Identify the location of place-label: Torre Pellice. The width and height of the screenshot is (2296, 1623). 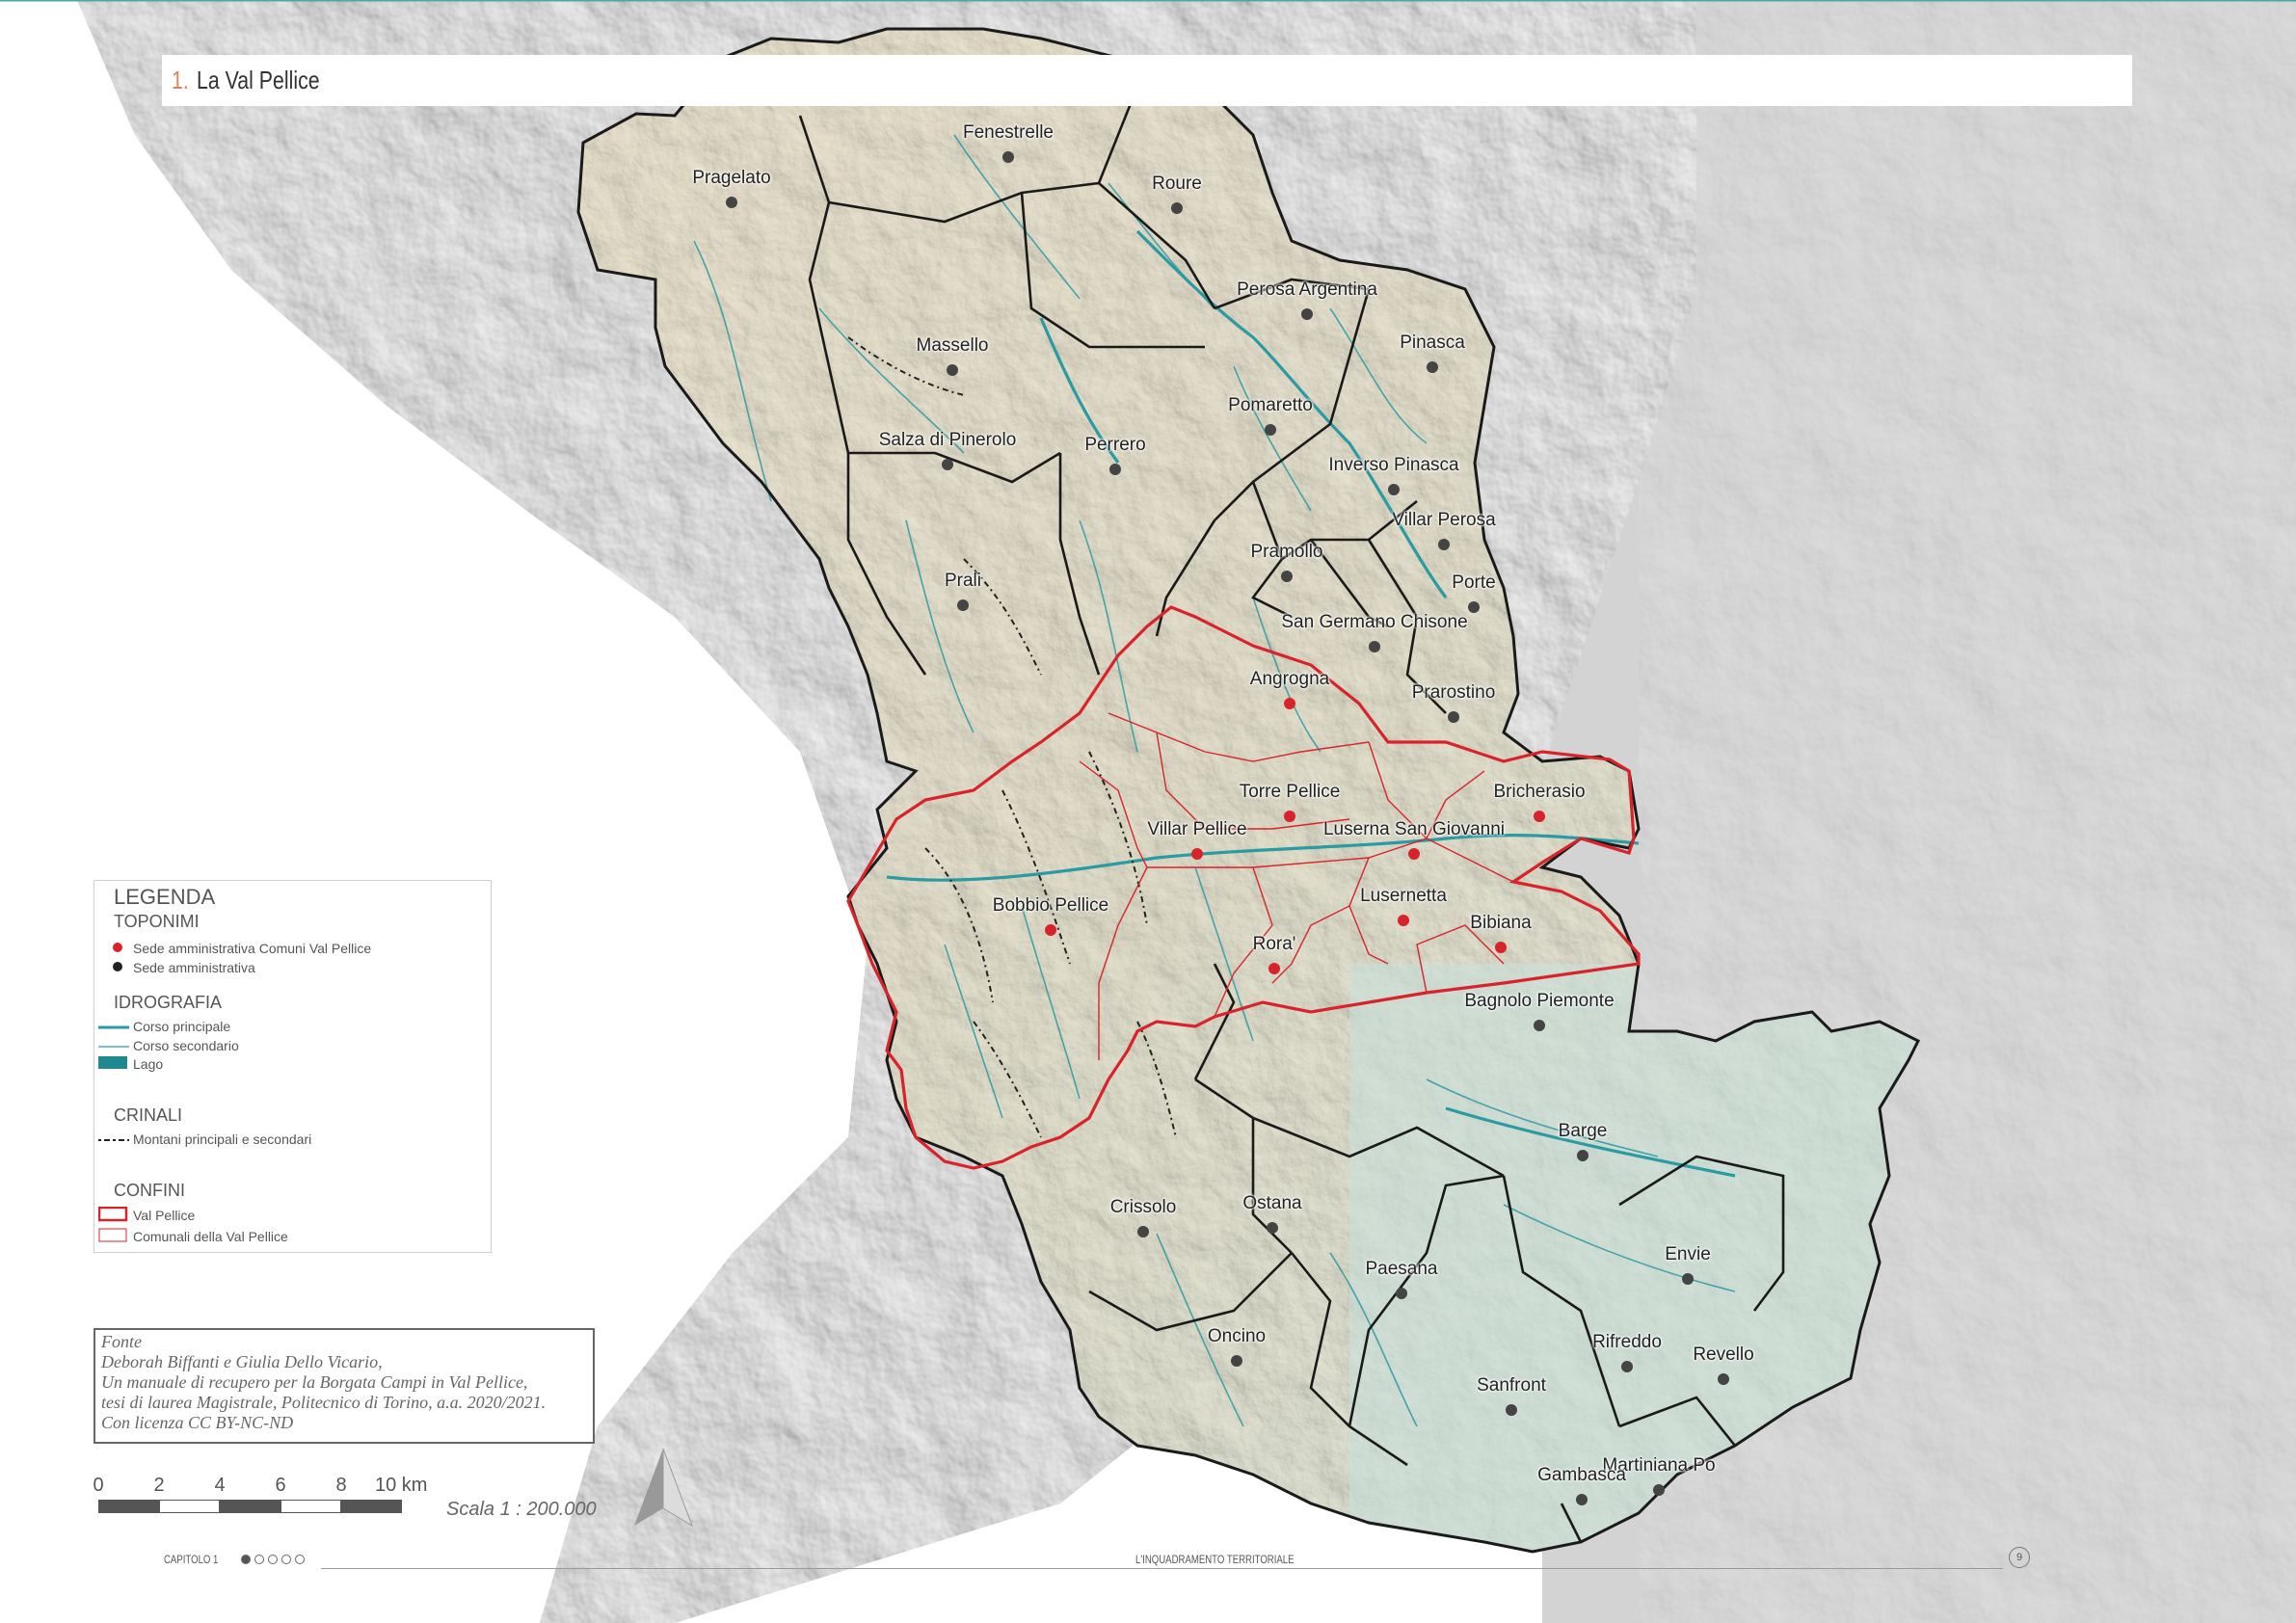
(1290, 792).